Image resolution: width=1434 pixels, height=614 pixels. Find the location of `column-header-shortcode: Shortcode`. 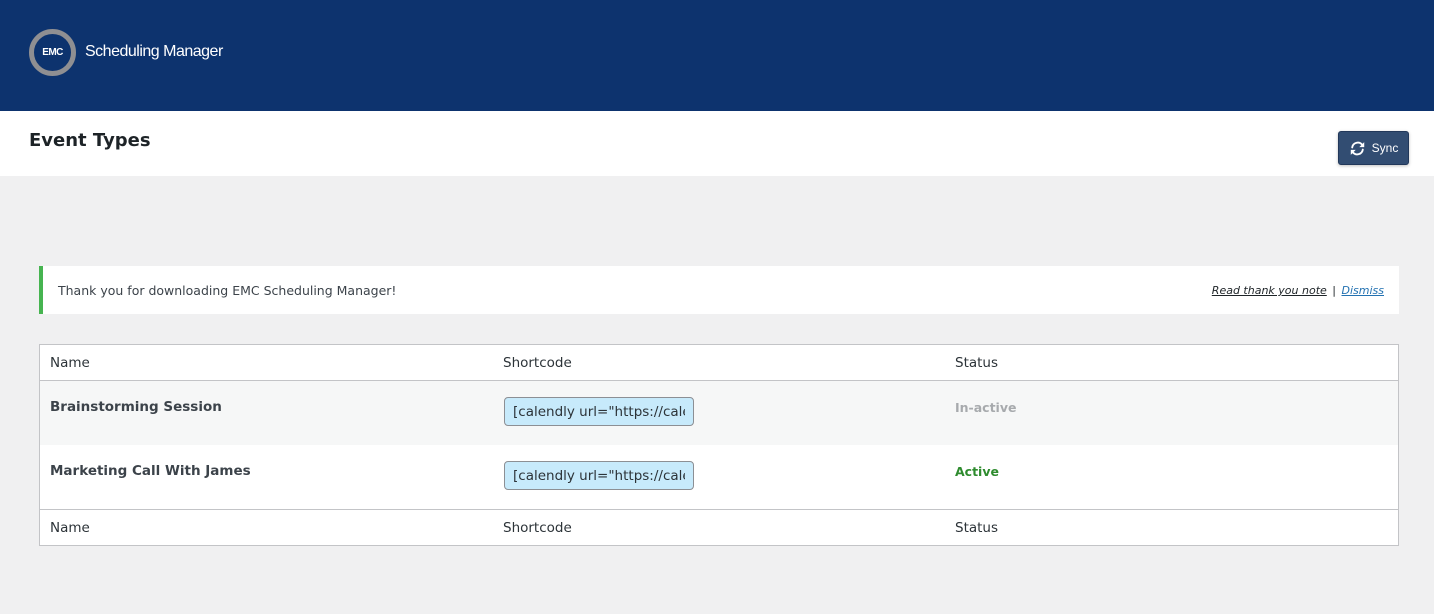

column-header-shortcode: Shortcode is located at coordinates (537, 363).